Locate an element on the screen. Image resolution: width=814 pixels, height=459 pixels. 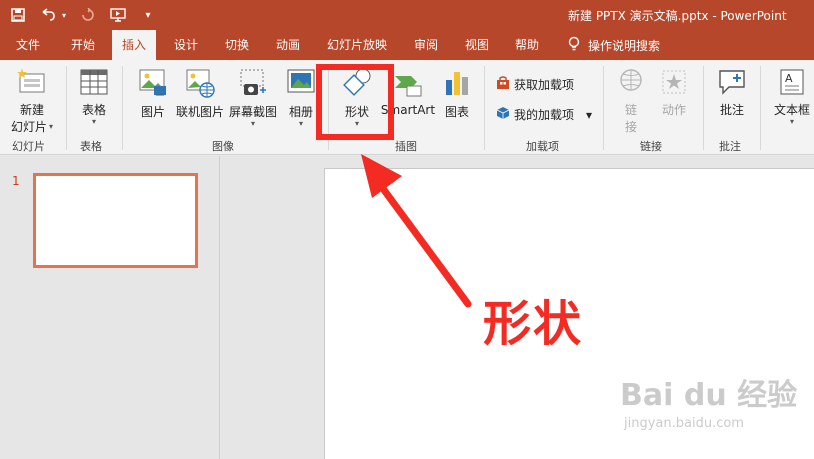
online-picture-button: 联机图片 is located at coordinates (200, 94).